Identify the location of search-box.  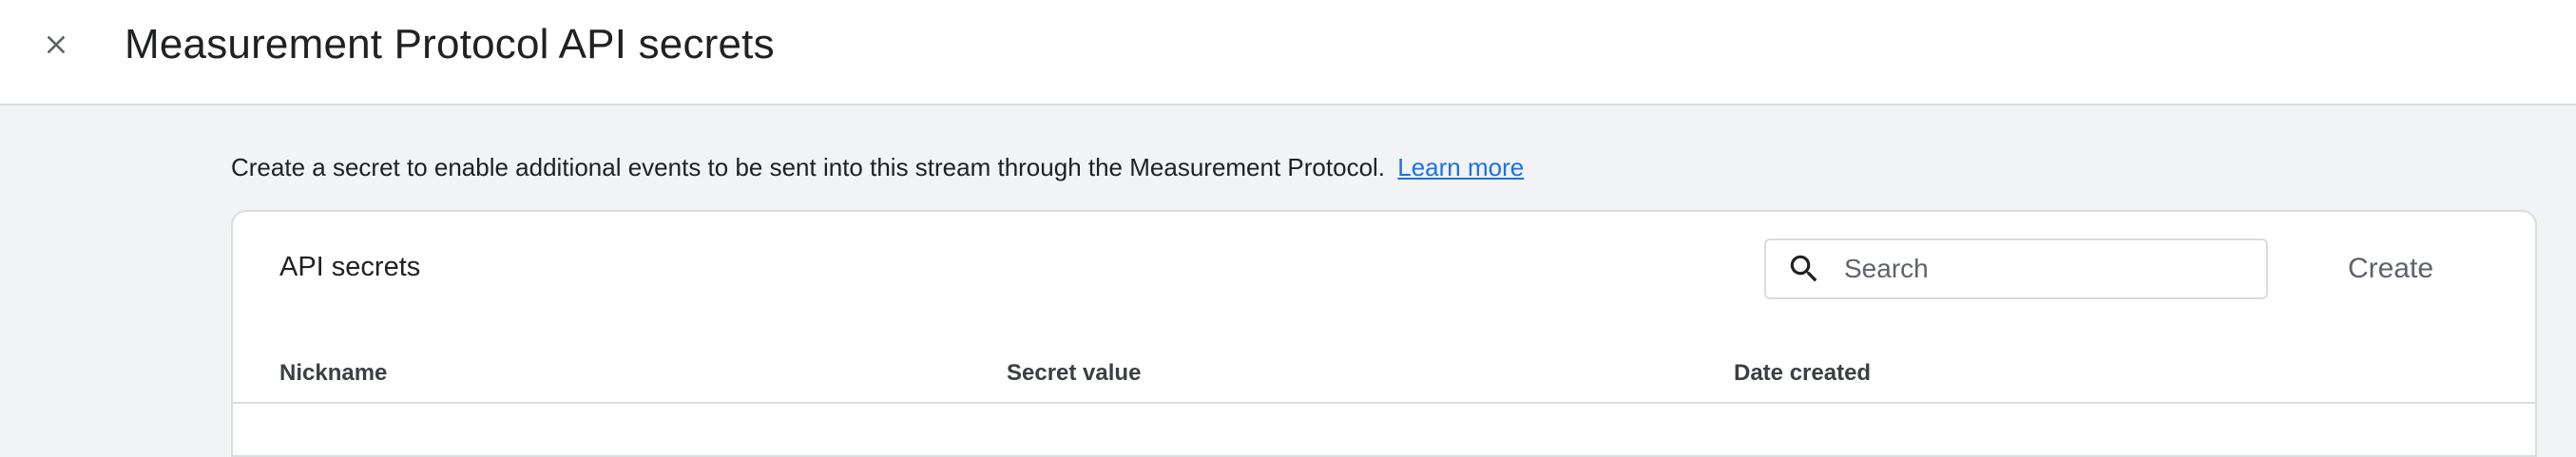
(2016, 268).